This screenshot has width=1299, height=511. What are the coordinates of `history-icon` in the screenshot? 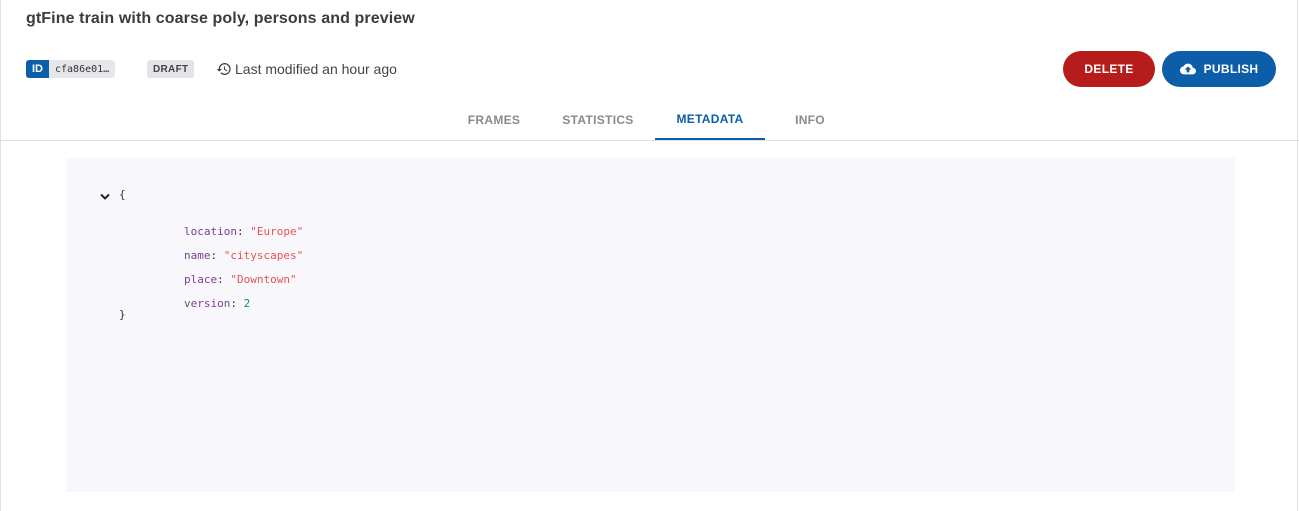 It's located at (224, 69).